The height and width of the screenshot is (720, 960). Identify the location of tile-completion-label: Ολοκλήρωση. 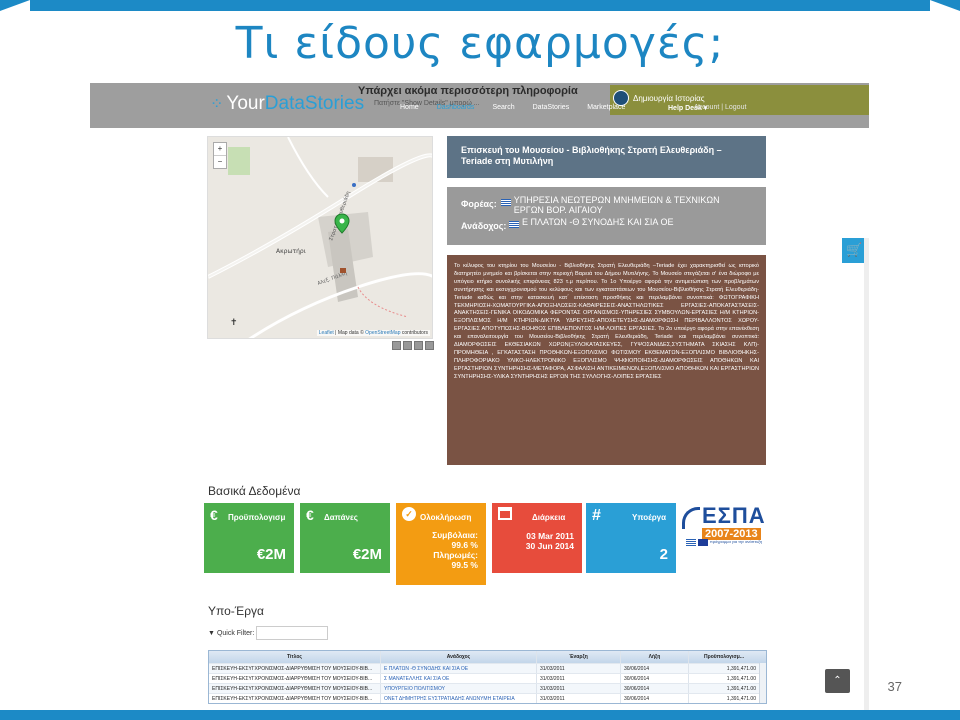
(446, 517).